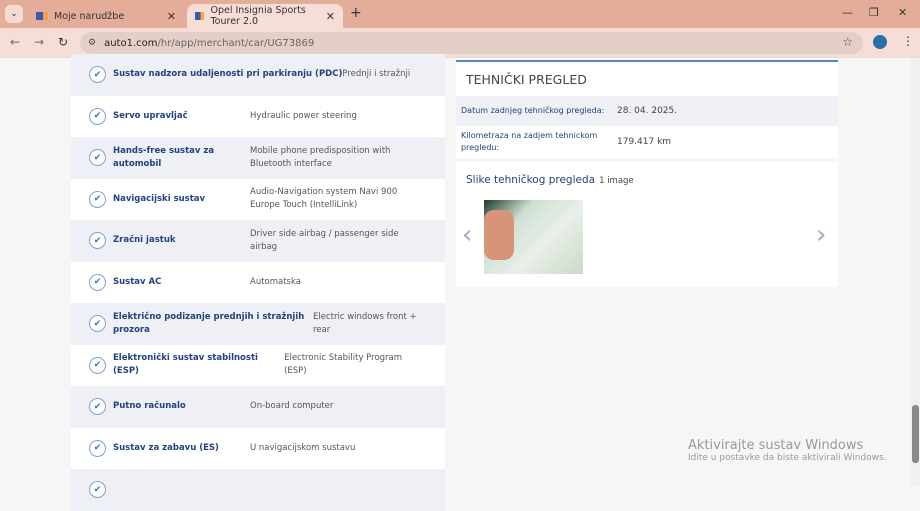  Describe the element at coordinates (365, 323) in the screenshot. I see `equipment-value: Electric windows front + rear` at that location.